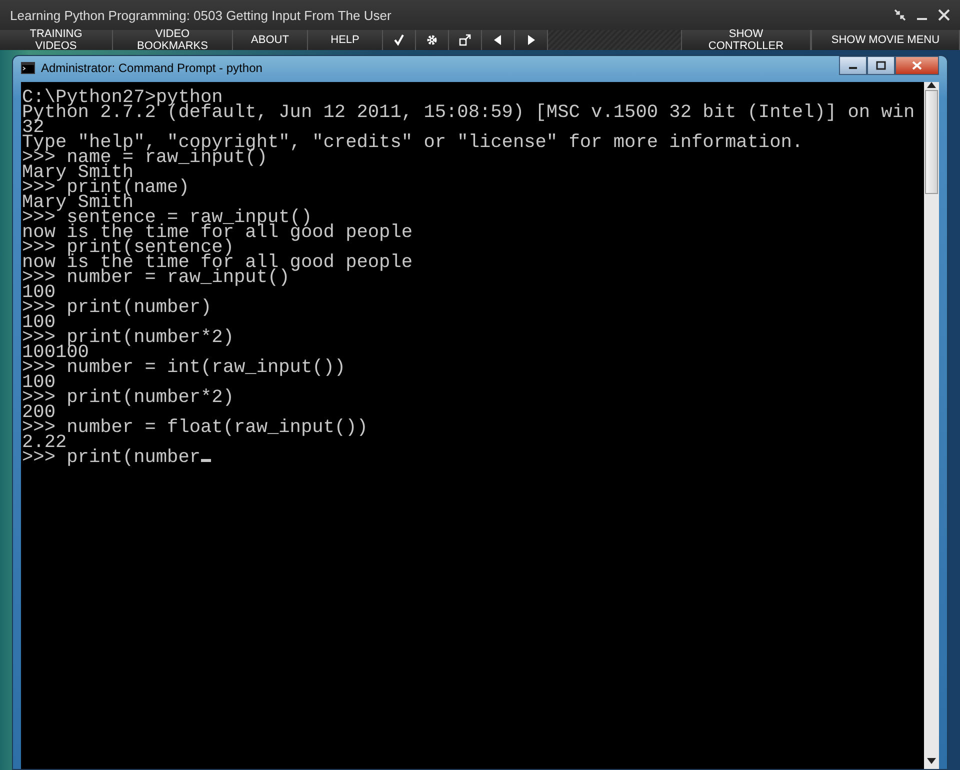 This screenshot has height=770, width=960. I want to click on console-line: C:\Python27>python, so click(122, 97).